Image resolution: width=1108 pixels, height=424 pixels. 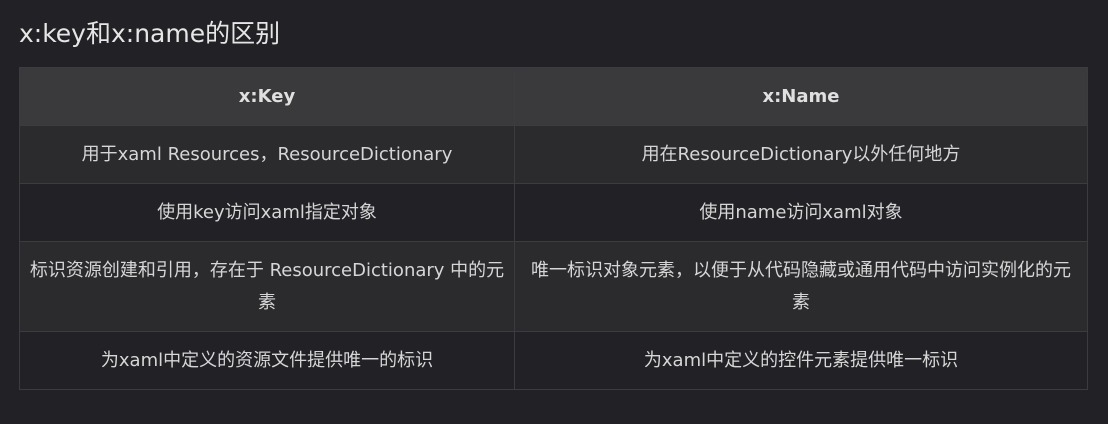 I want to click on page-title: x:key和x:name的区别, so click(x=150, y=33).